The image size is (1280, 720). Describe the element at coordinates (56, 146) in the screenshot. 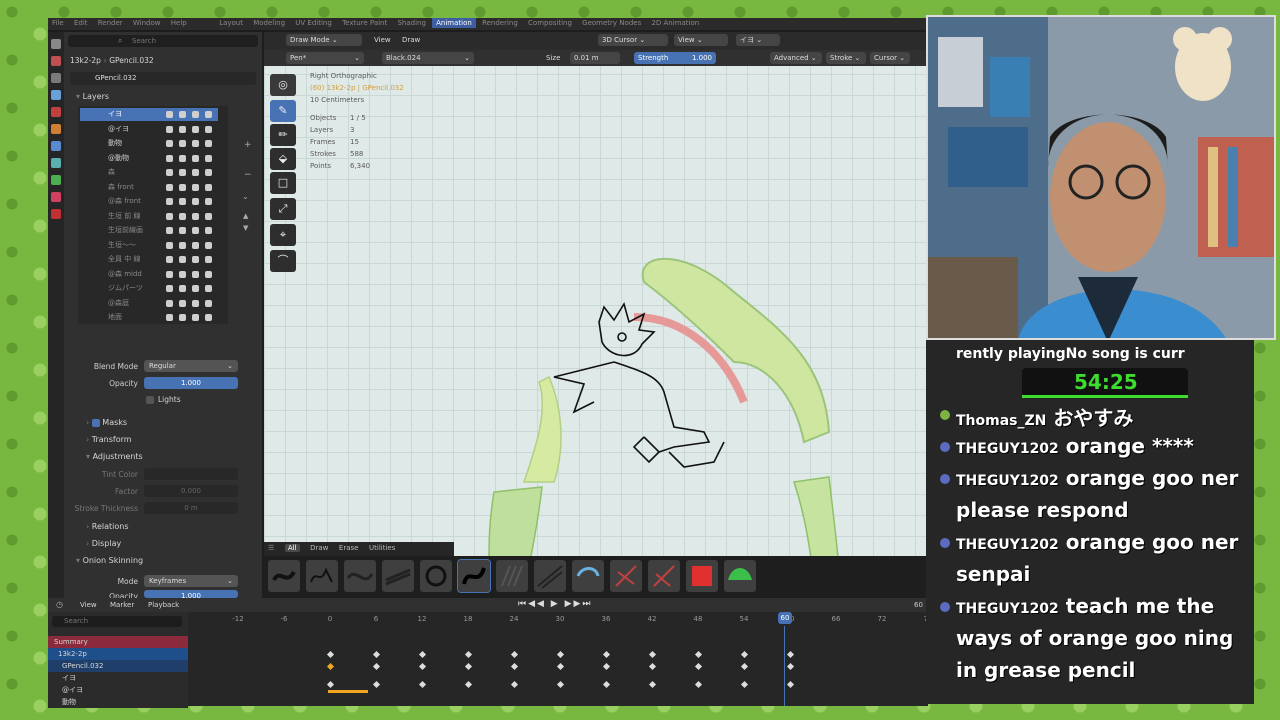

I see `modifier-tab-icon` at that location.